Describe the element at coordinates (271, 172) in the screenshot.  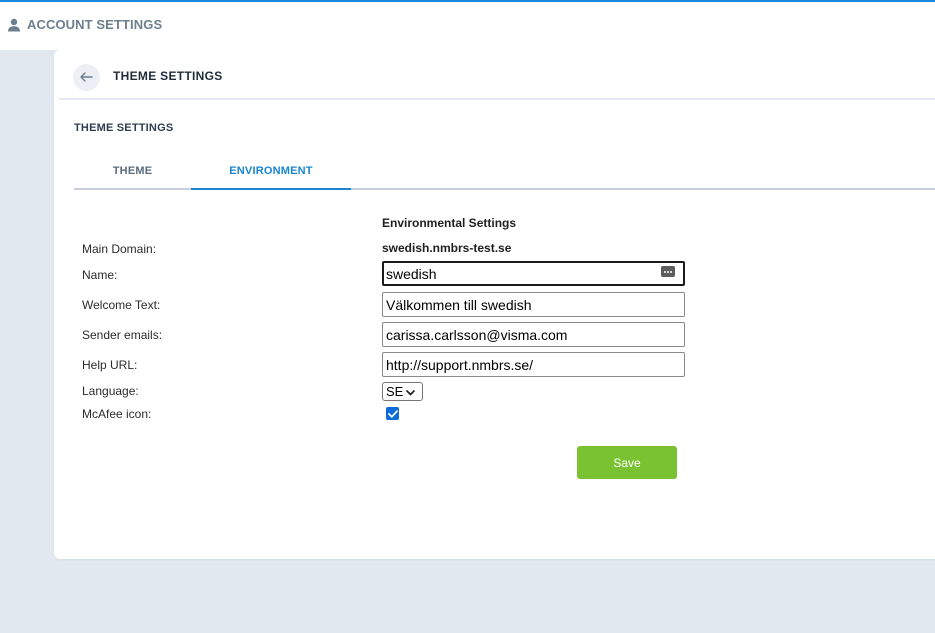
I see `tab-environment: ENVIRONMENT` at that location.